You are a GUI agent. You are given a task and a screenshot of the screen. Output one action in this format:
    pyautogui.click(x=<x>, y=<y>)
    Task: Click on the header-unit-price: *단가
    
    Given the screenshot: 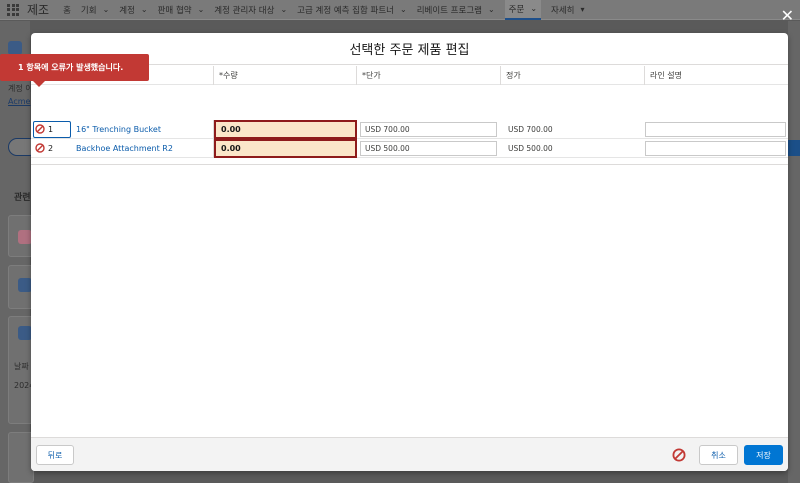 What is the action you would take?
    pyautogui.click(x=429, y=75)
    